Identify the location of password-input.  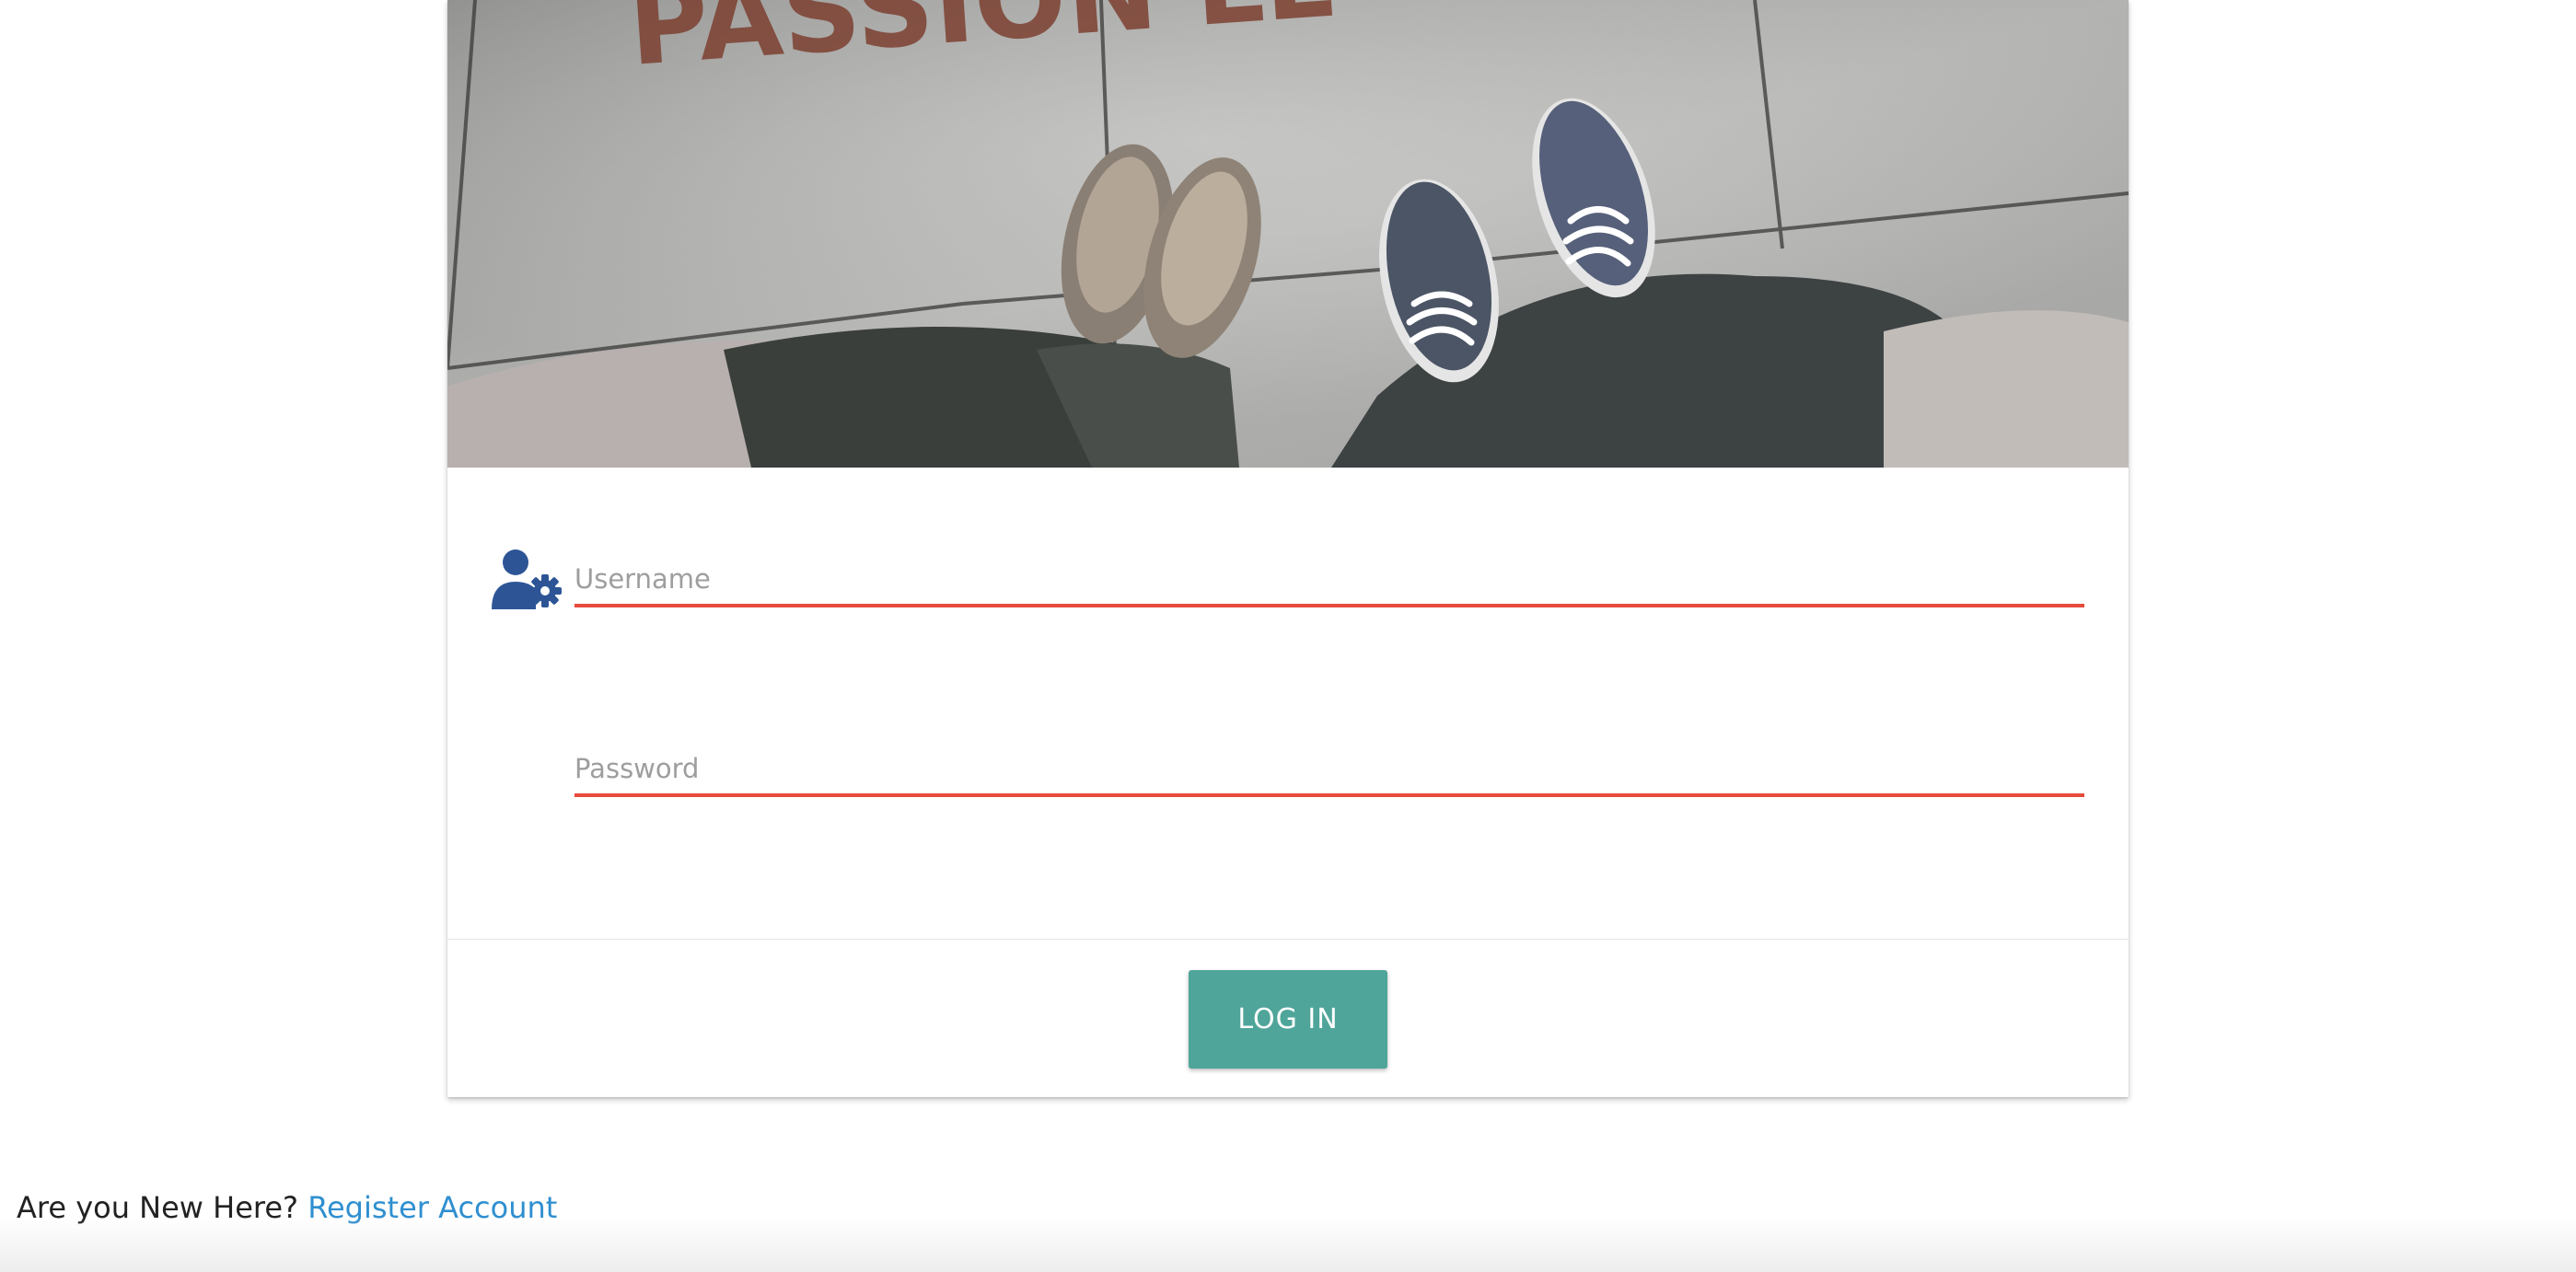
(1329, 768).